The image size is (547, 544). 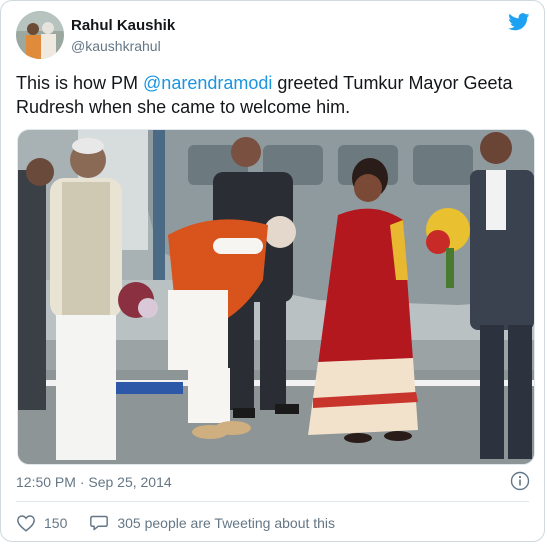 What do you see at coordinates (80, 83) in the screenshot?
I see `tweet-text-before: This is how PM` at bounding box center [80, 83].